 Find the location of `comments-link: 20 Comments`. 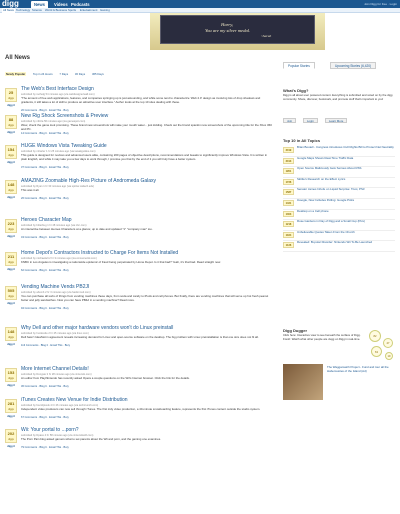

comments-link: 20 Comments is located at coordinates (29, 110).